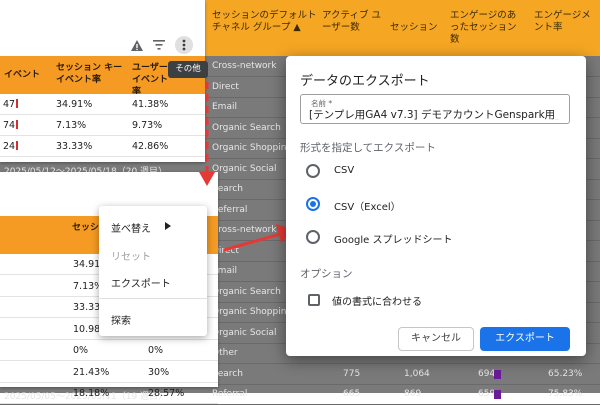 Image resolution: width=600 pixels, height=405 pixels. Describe the element at coordinates (564, 22) in the screenshot. I see `header-engagement-rate: エンゲージメント率` at that location.